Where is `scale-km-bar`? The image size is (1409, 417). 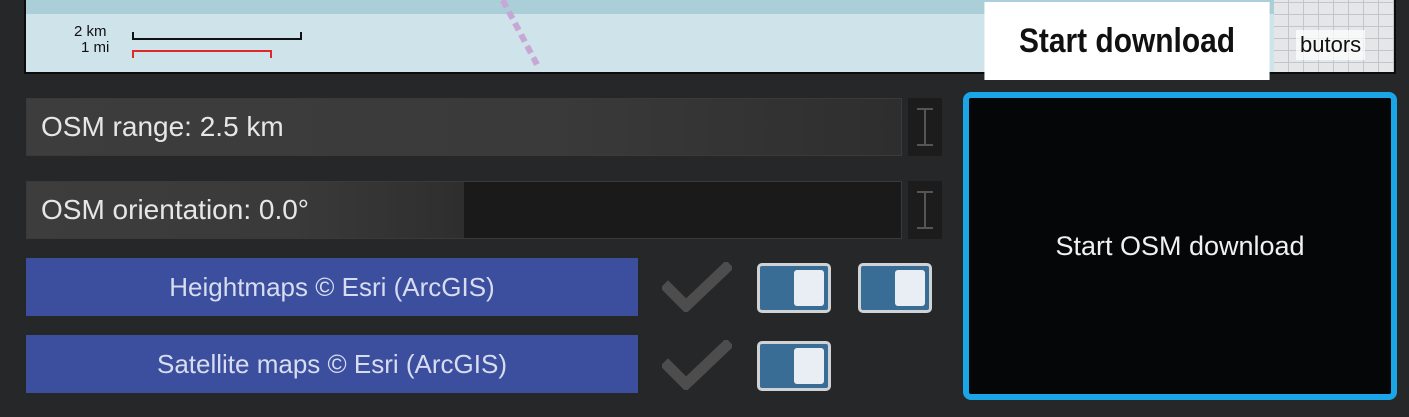 scale-km-bar is located at coordinates (217, 36).